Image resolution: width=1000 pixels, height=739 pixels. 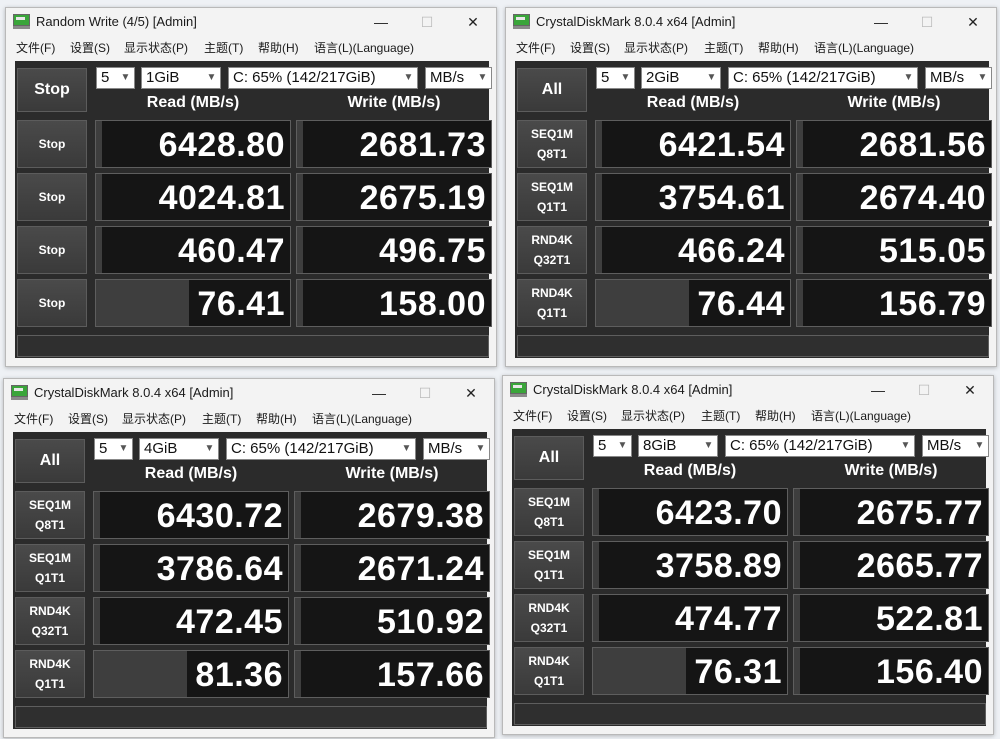 I want to click on test-params: Q1T1, so click(x=49, y=578).